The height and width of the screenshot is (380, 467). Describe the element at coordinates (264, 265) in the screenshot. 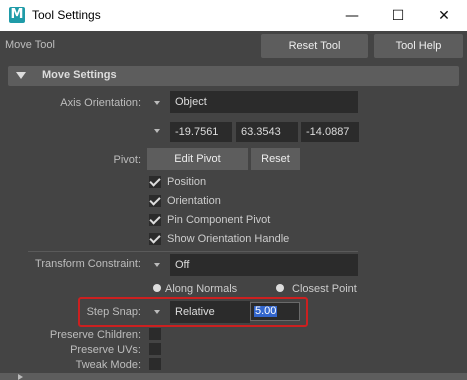

I see `transform-constraint-select: Off` at that location.